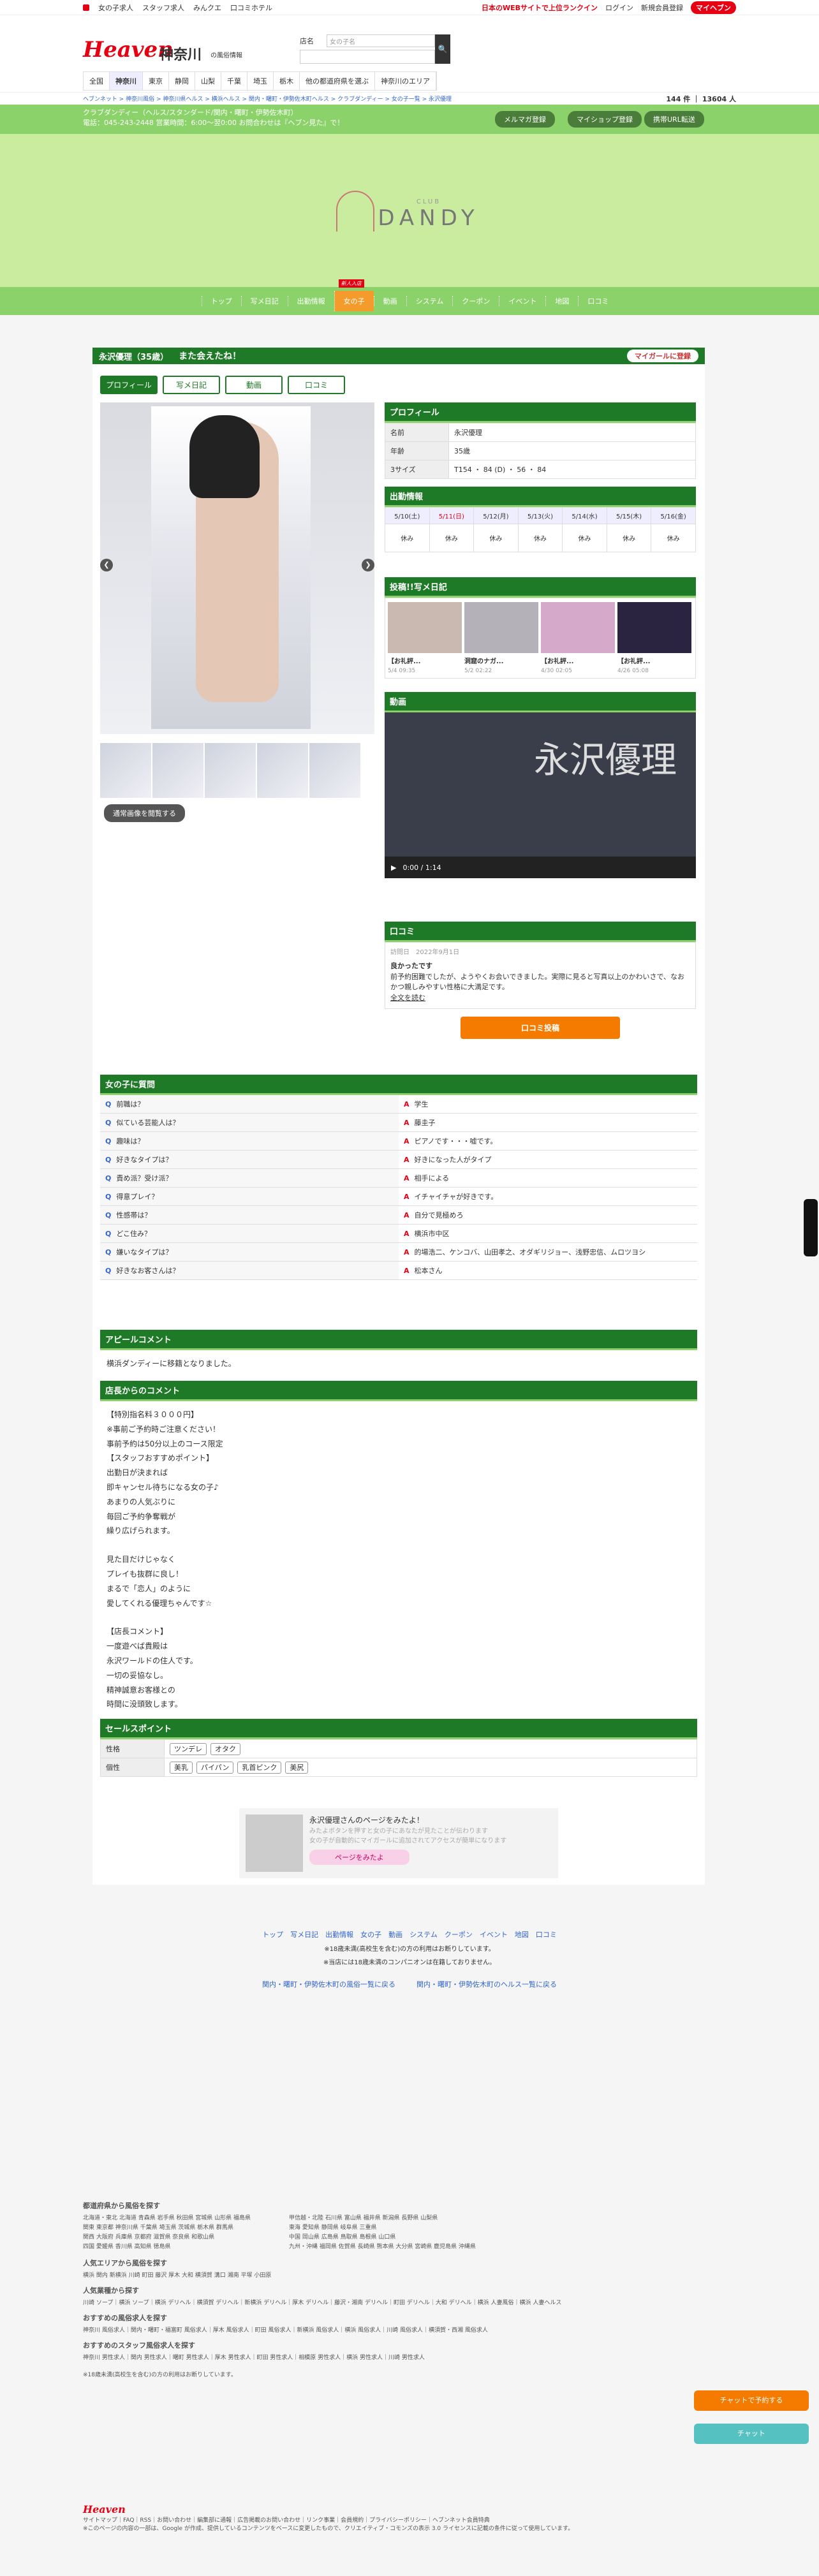 This screenshot has width=819, height=2576. Describe the element at coordinates (237, 568) in the screenshot. I see `girl-photo: ❮ ❯` at that location.